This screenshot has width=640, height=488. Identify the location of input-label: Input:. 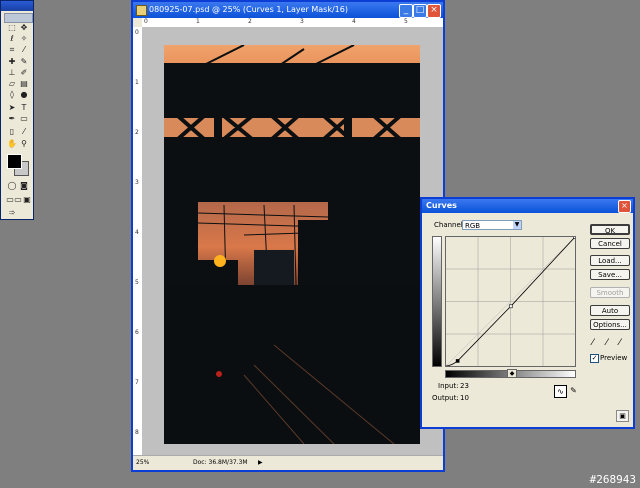
(448, 386).